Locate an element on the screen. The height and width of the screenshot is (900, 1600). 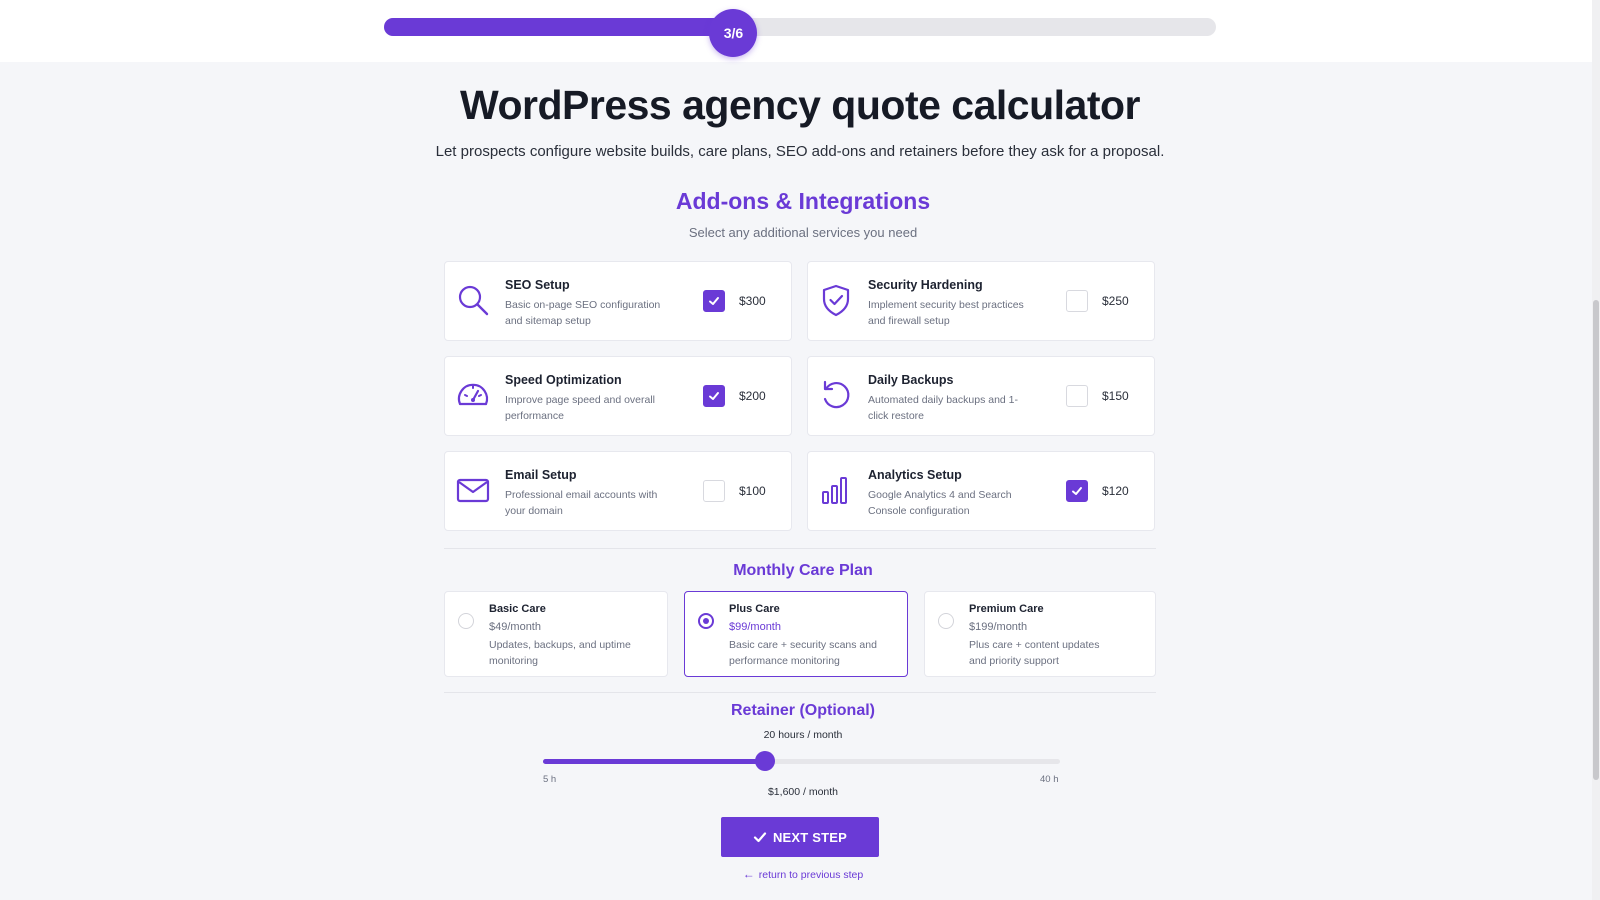
addon-price: $300 is located at coordinates (752, 301).